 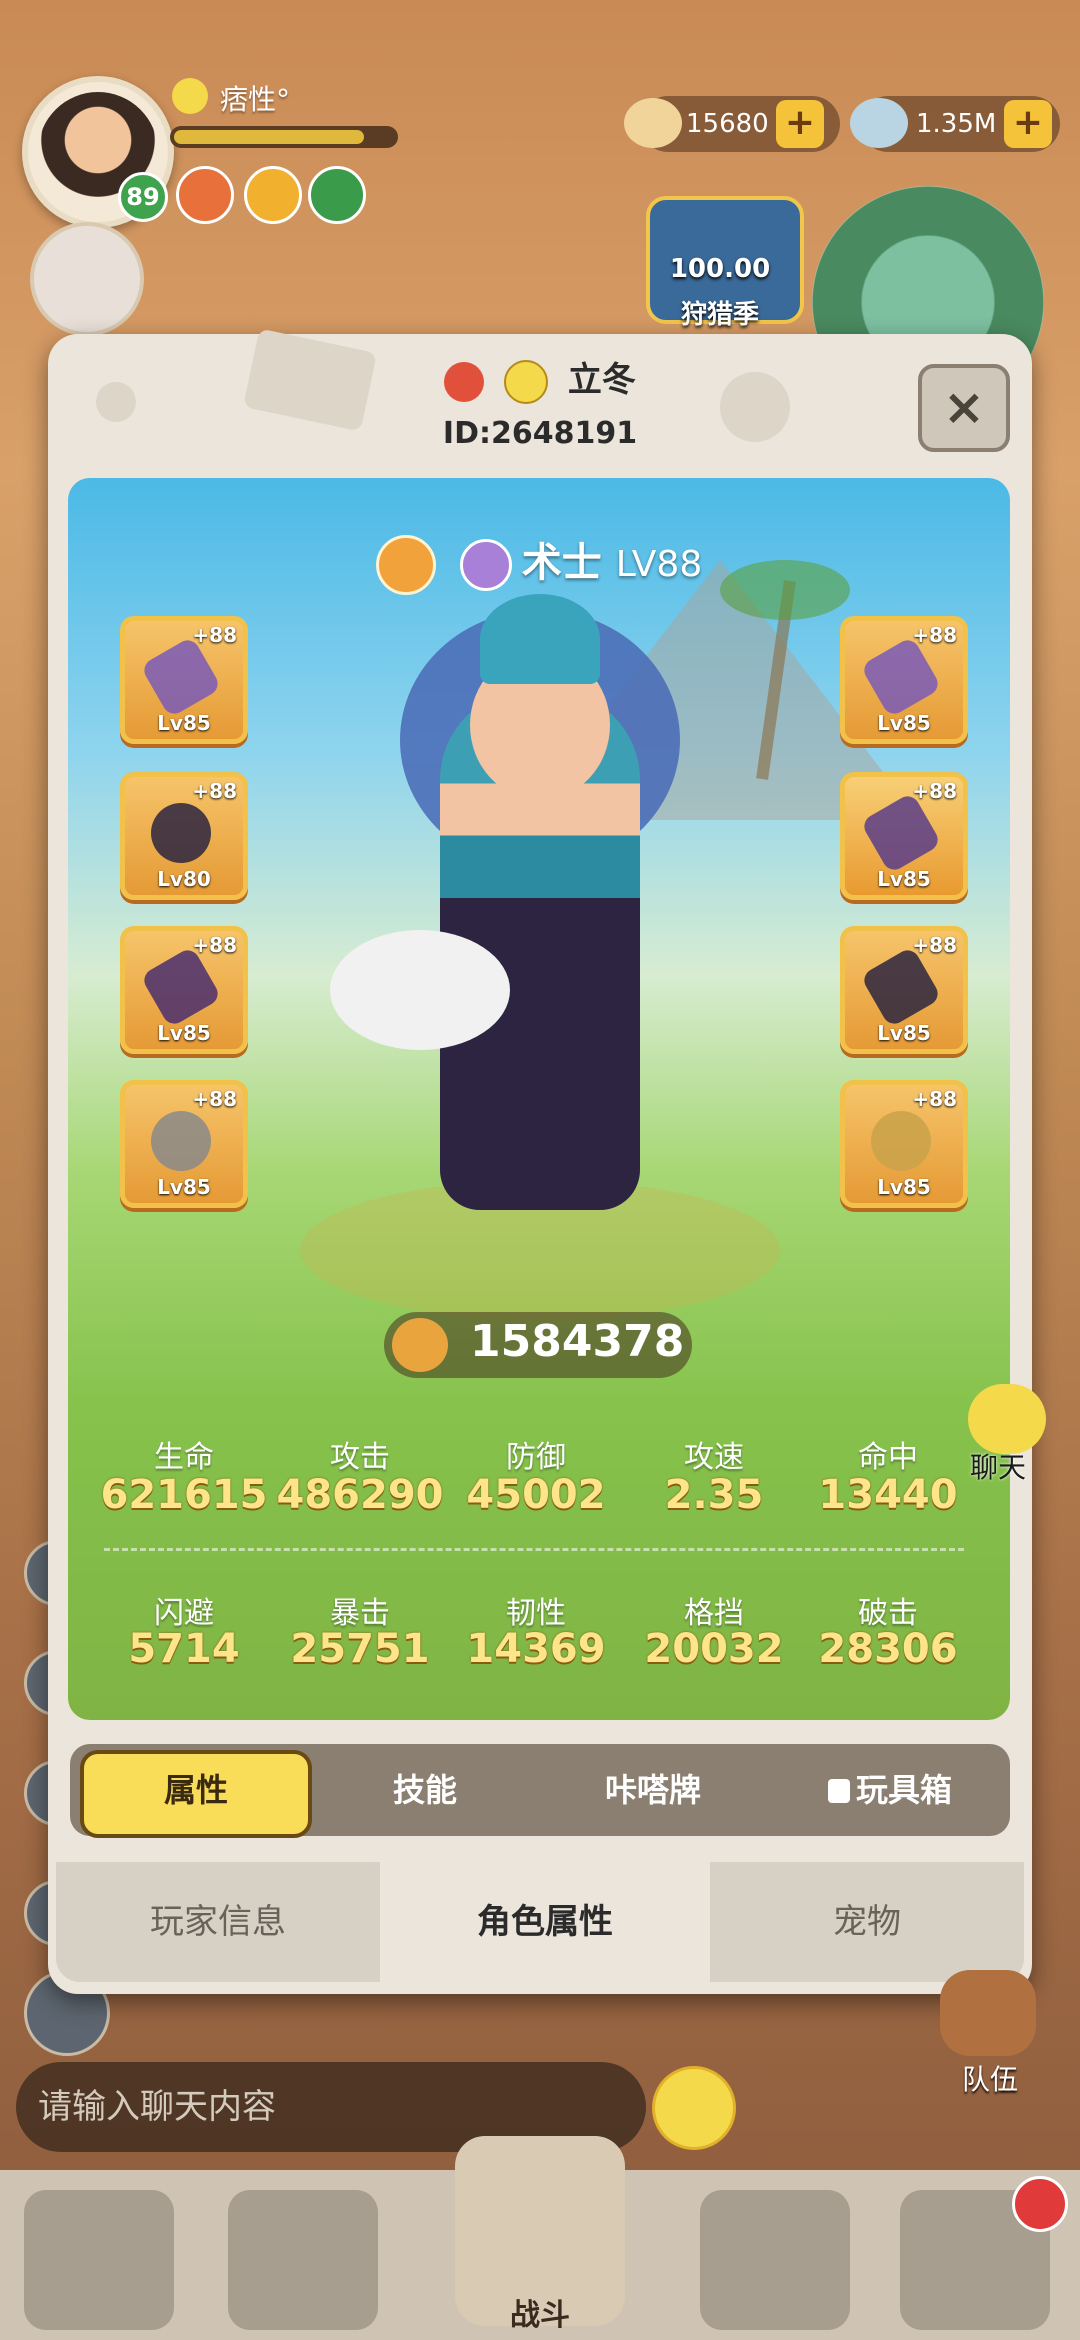 I want to click on chat-button-label: 聊天, so click(x=998, y=1466).